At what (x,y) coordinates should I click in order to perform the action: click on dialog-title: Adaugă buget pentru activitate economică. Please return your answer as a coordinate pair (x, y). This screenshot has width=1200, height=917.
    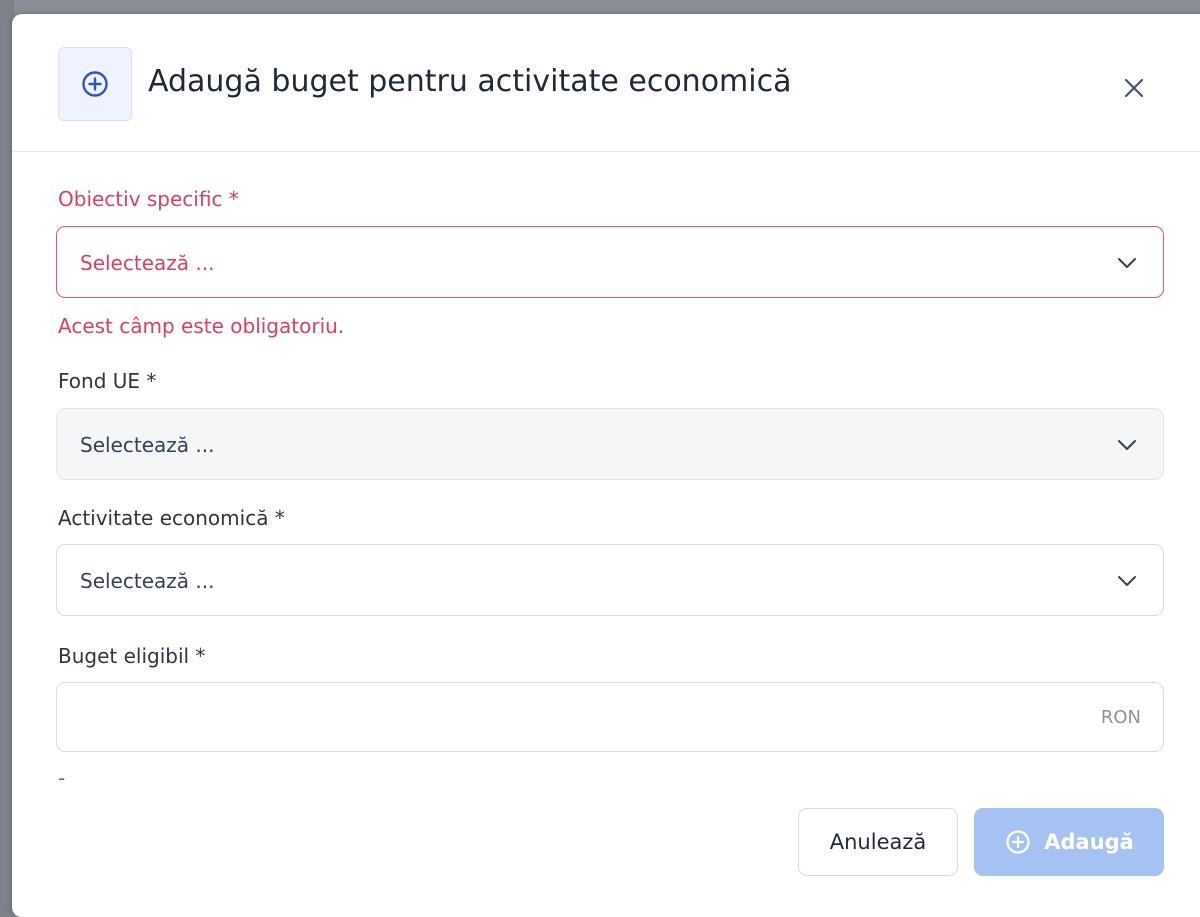
    Looking at the image, I should click on (470, 81).